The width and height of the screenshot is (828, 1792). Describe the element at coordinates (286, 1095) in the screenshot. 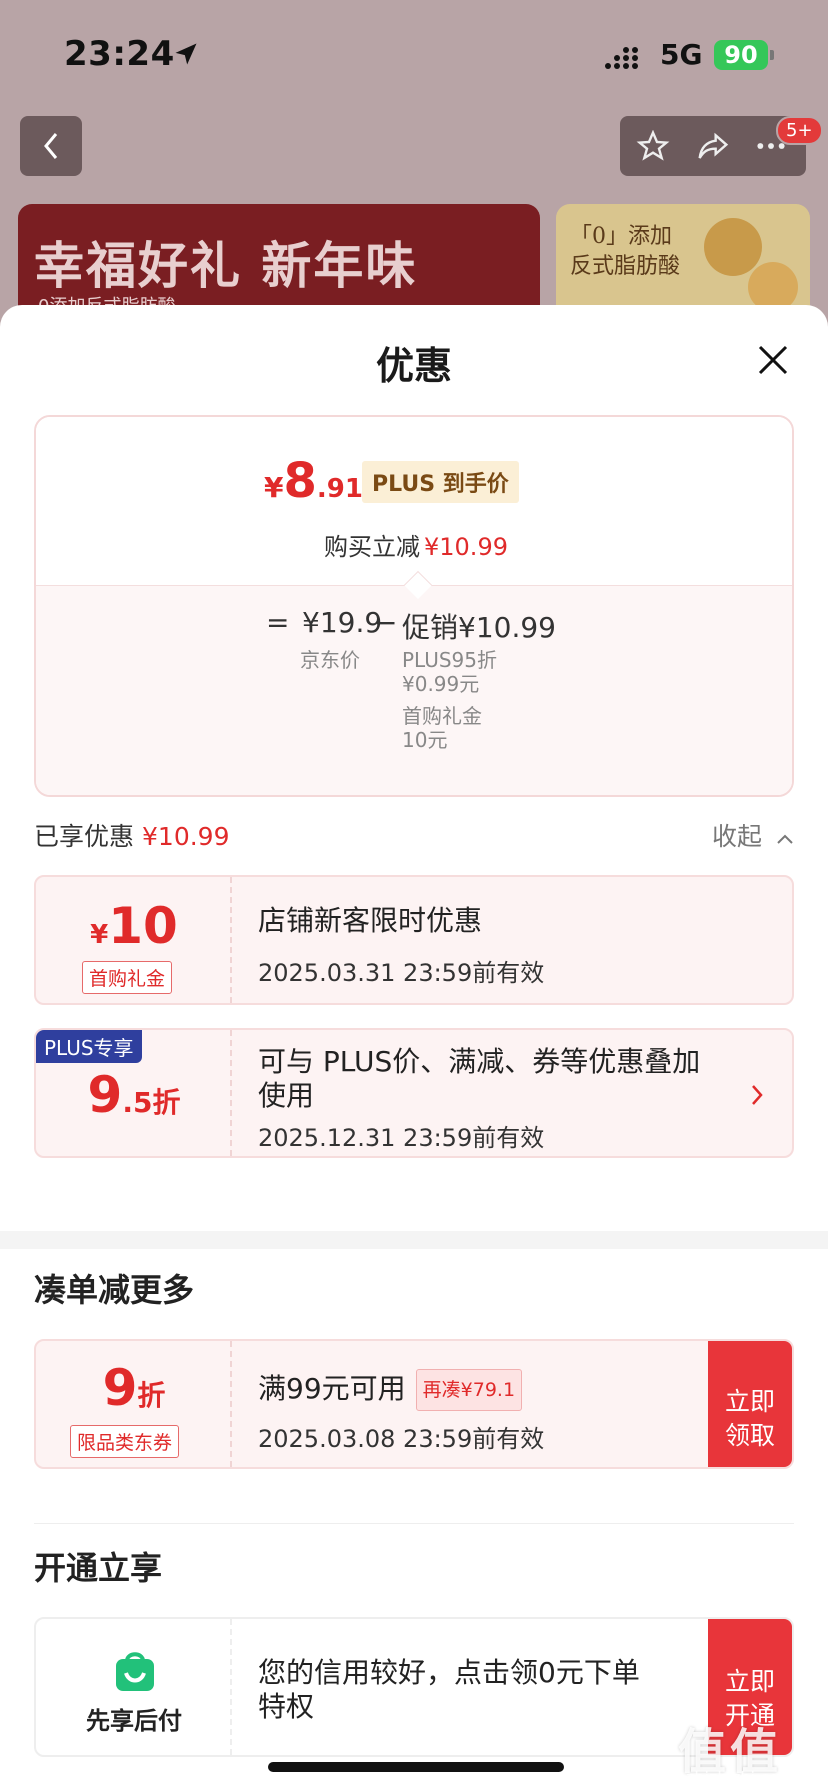

I see `coupon-title-line2: 使用` at that location.